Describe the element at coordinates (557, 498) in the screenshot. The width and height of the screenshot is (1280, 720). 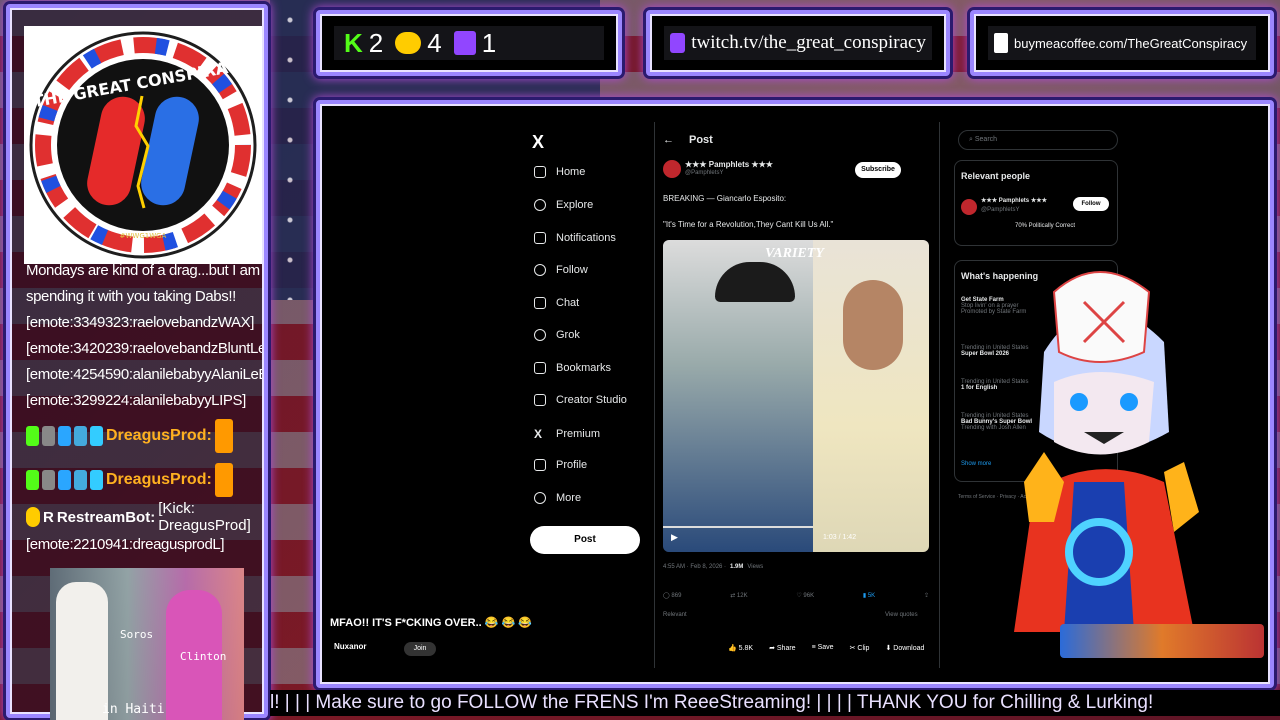
I see `nav-more: More` at that location.